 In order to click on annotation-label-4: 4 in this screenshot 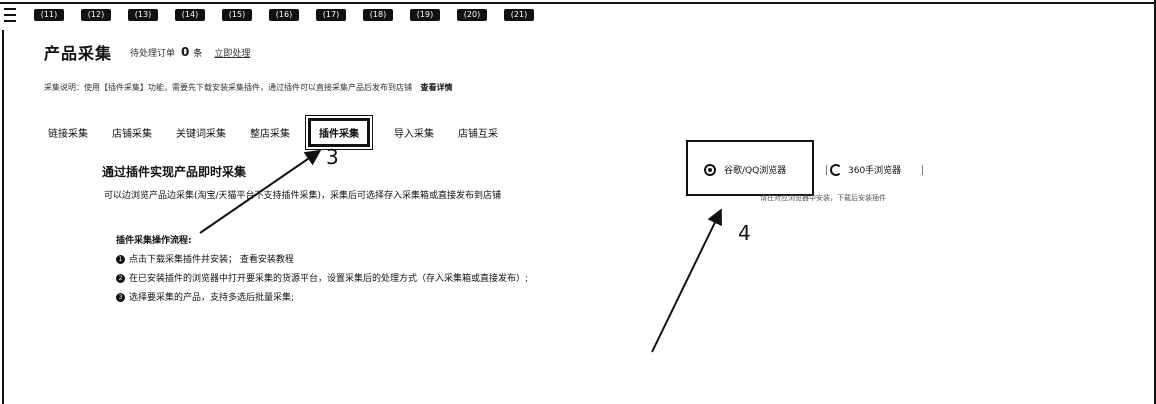, I will do `click(744, 233)`.